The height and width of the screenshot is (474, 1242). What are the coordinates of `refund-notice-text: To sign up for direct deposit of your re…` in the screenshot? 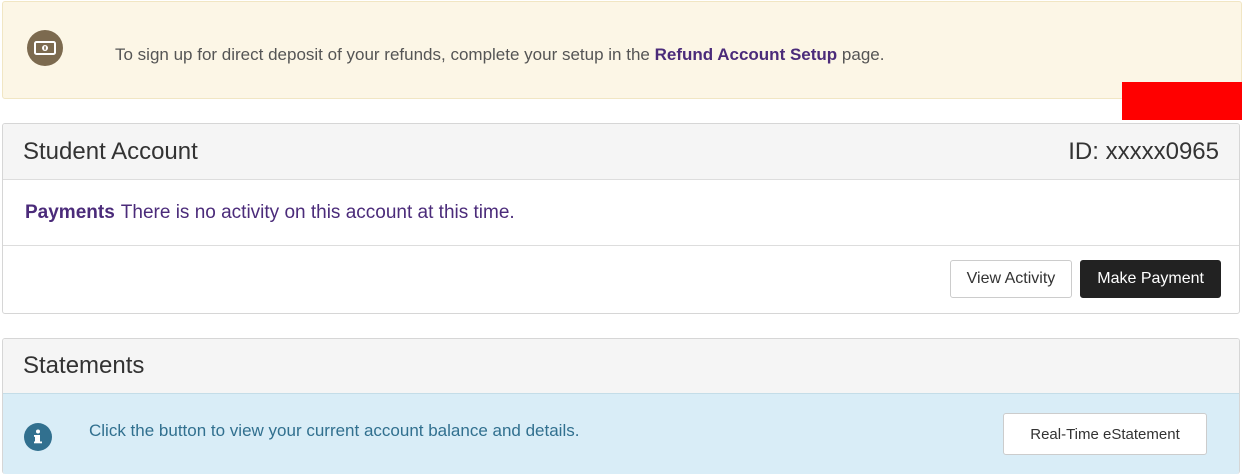 It's located at (499, 55).